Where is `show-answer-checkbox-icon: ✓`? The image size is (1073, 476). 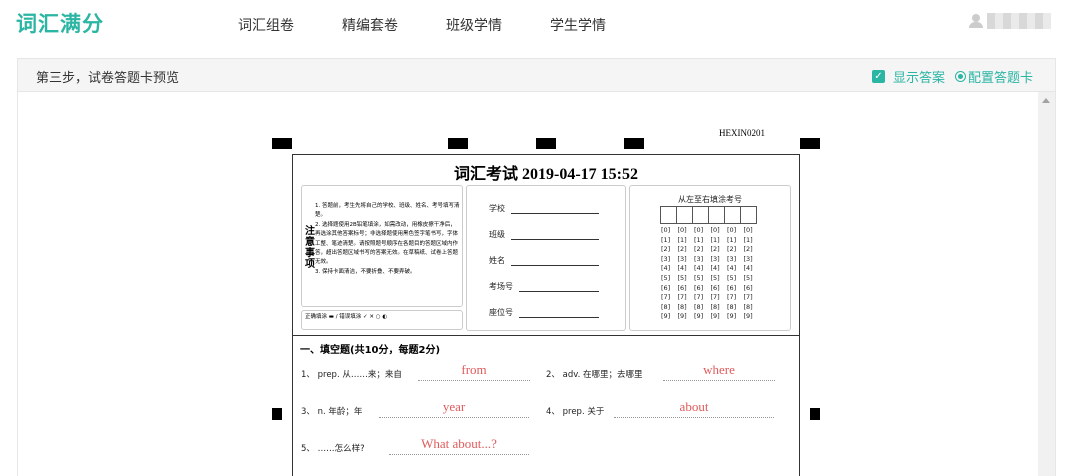 show-answer-checkbox-icon: ✓ is located at coordinates (878, 76).